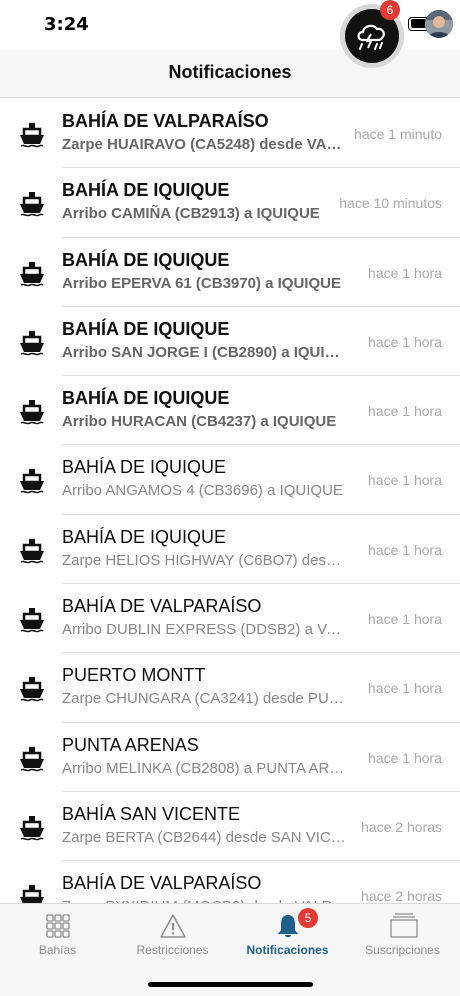  Describe the element at coordinates (390, 203) in the screenshot. I see `notification-time: hace 10 minutos` at that location.